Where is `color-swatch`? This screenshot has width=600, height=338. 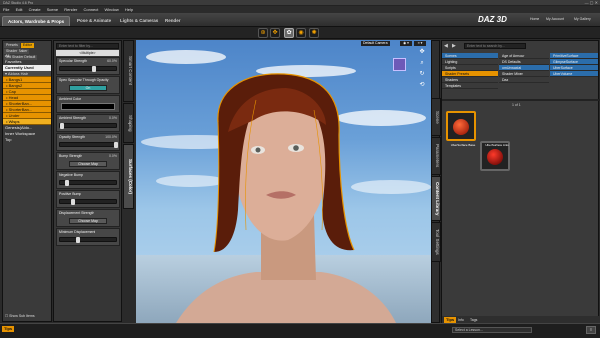 color-swatch is located at coordinates (88, 106).